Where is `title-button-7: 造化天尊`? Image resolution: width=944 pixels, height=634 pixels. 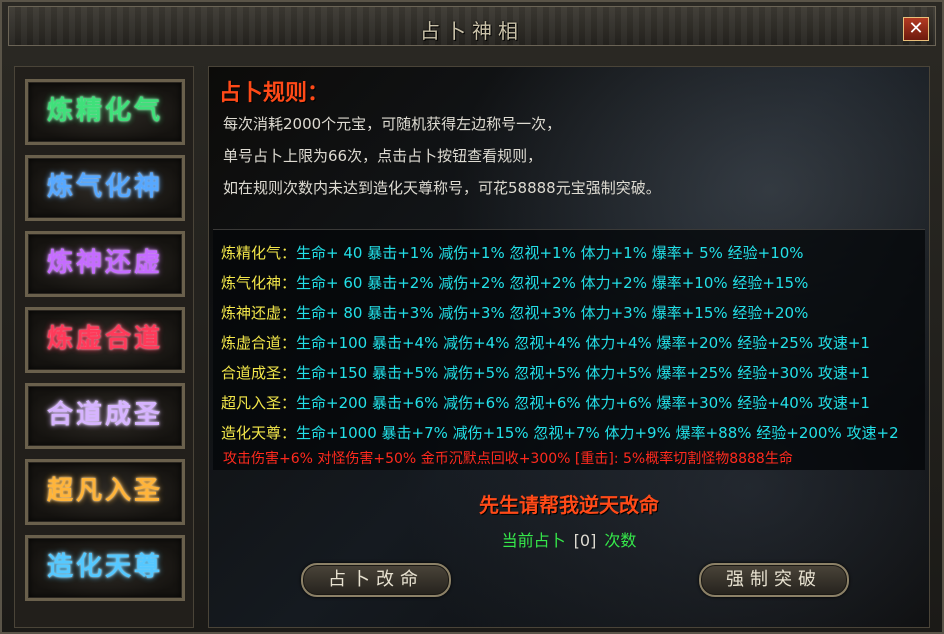
title-button-7: 造化天尊 is located at coordinates (105, 568).